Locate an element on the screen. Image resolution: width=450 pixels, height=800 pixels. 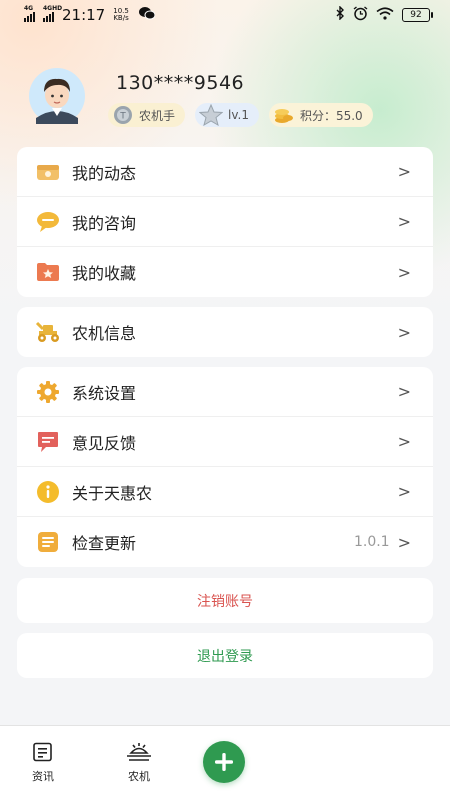
menu-item-check-update: 检查更新 1.0.1 > is located at coordinates (225, 542).